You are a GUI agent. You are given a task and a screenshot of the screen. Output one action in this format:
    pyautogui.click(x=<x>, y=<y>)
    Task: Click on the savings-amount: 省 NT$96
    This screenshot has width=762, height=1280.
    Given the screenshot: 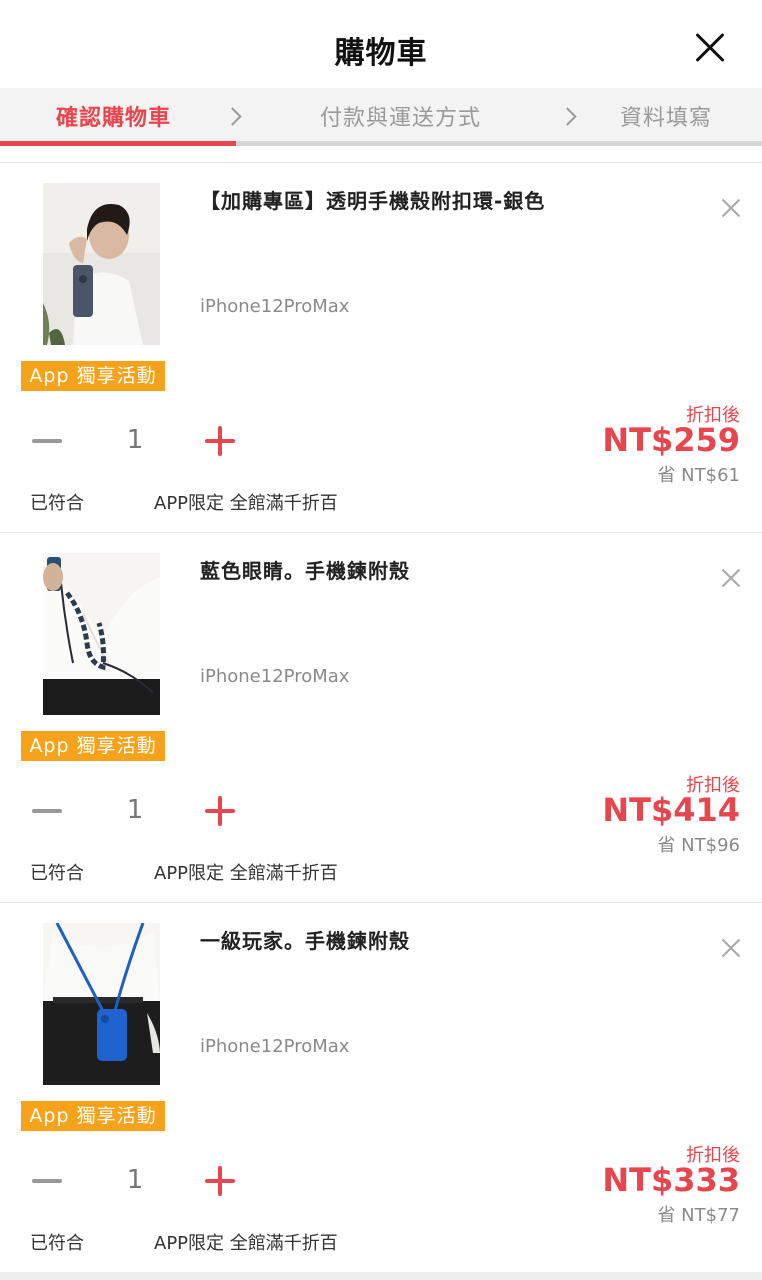 What is the action you would take?
    pyautogui.click(x=698, y=845)
    